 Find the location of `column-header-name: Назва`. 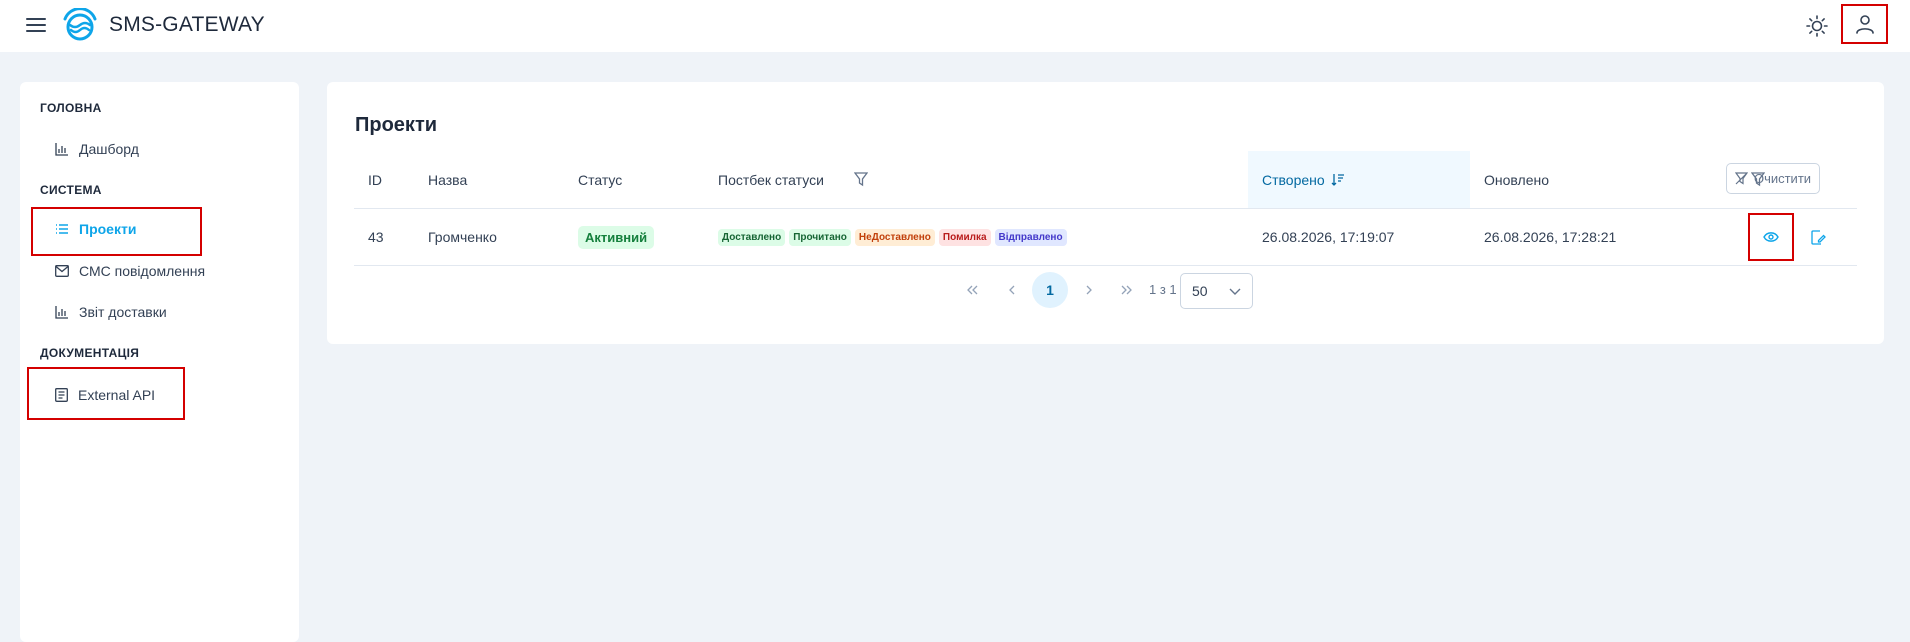

column-header-name: Назва is located at coordinates (447, 179).